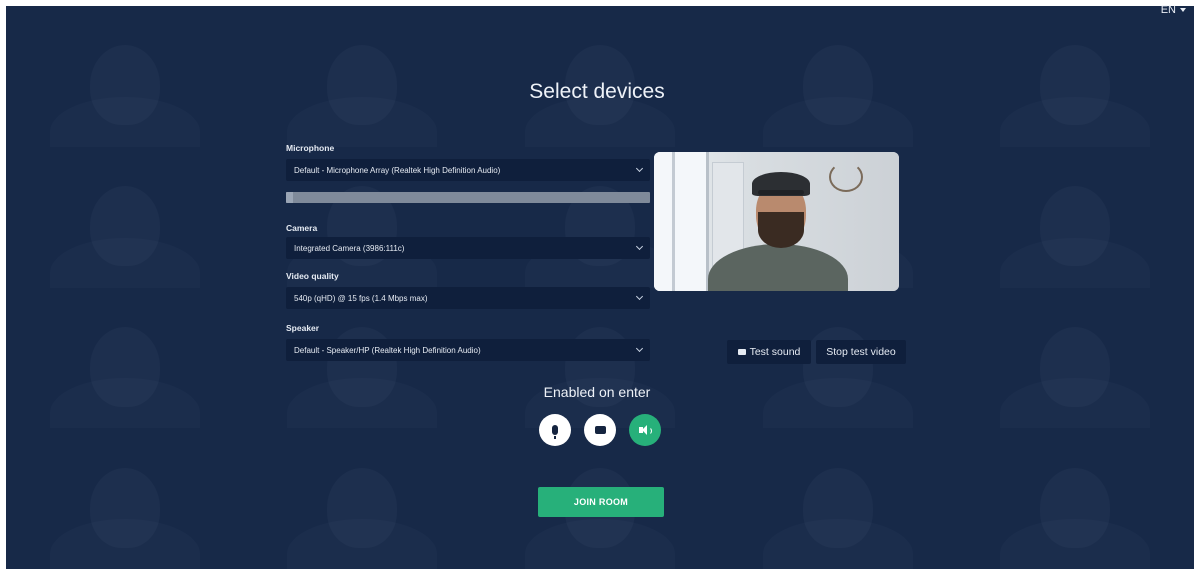  Describe the element at coordinates (781, 230) in the screenshot. I see `preview-person-beard` at that location.